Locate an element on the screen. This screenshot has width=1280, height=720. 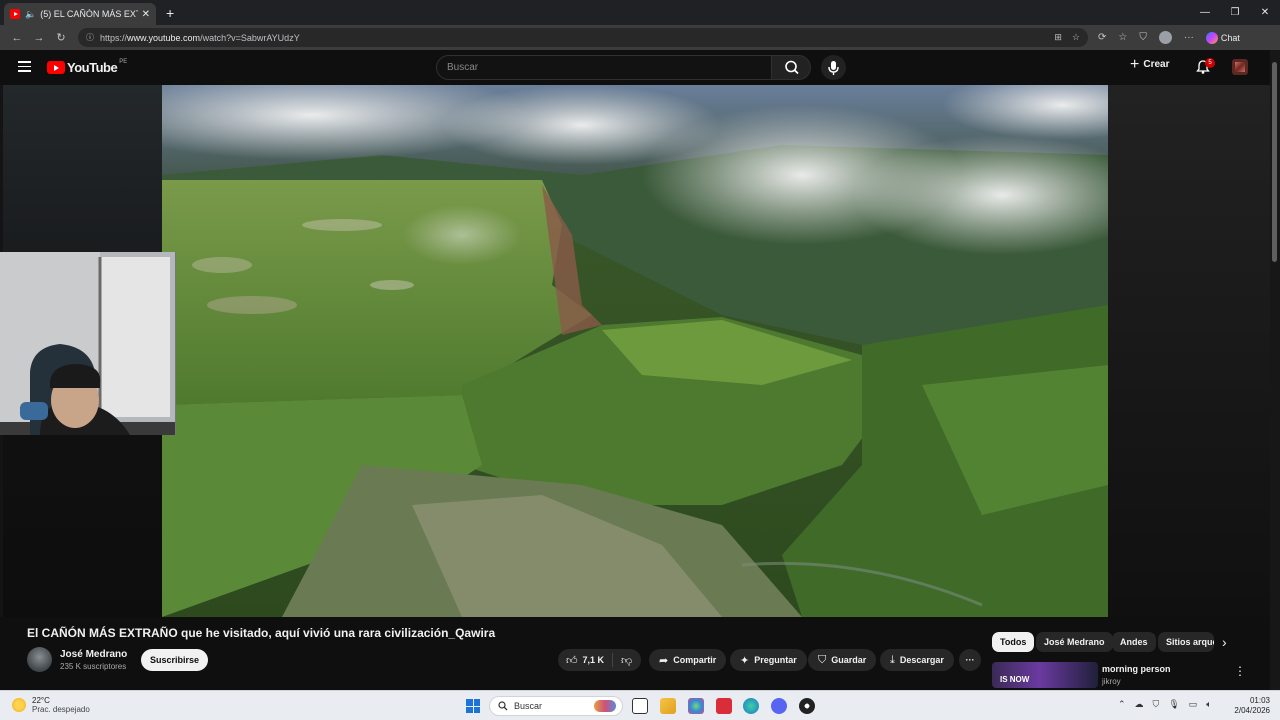
more-vertical-icon: ⋮ is located at coordinates (1240, 671).